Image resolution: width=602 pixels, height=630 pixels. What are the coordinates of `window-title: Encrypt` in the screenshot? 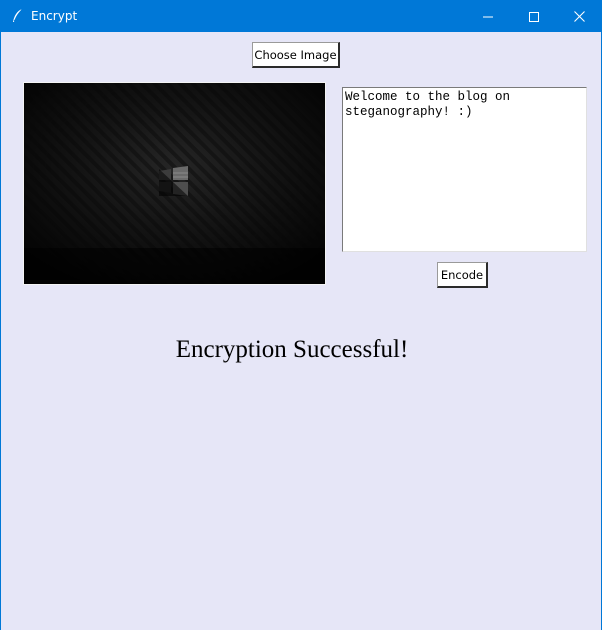 It's located at (54, 16).